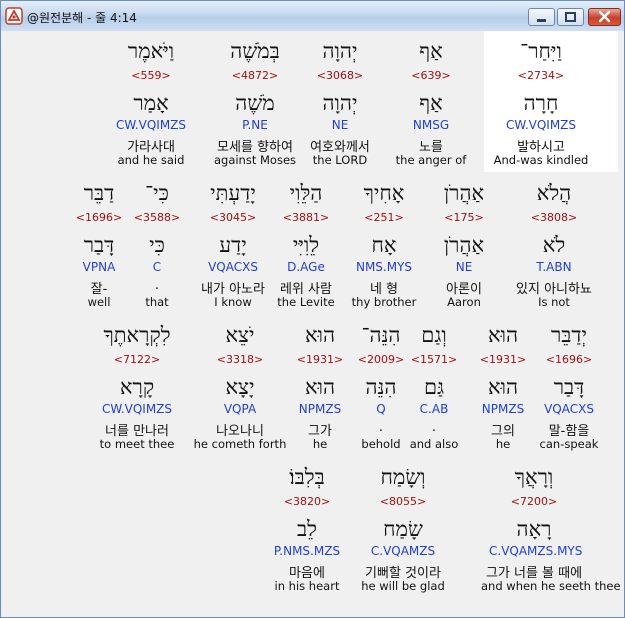 This screenshot has width=625, height=618. Describe the element at coordinates (384, 193) in the screenshot. I see `hebrew-word: אָחִיךָ` at that location.